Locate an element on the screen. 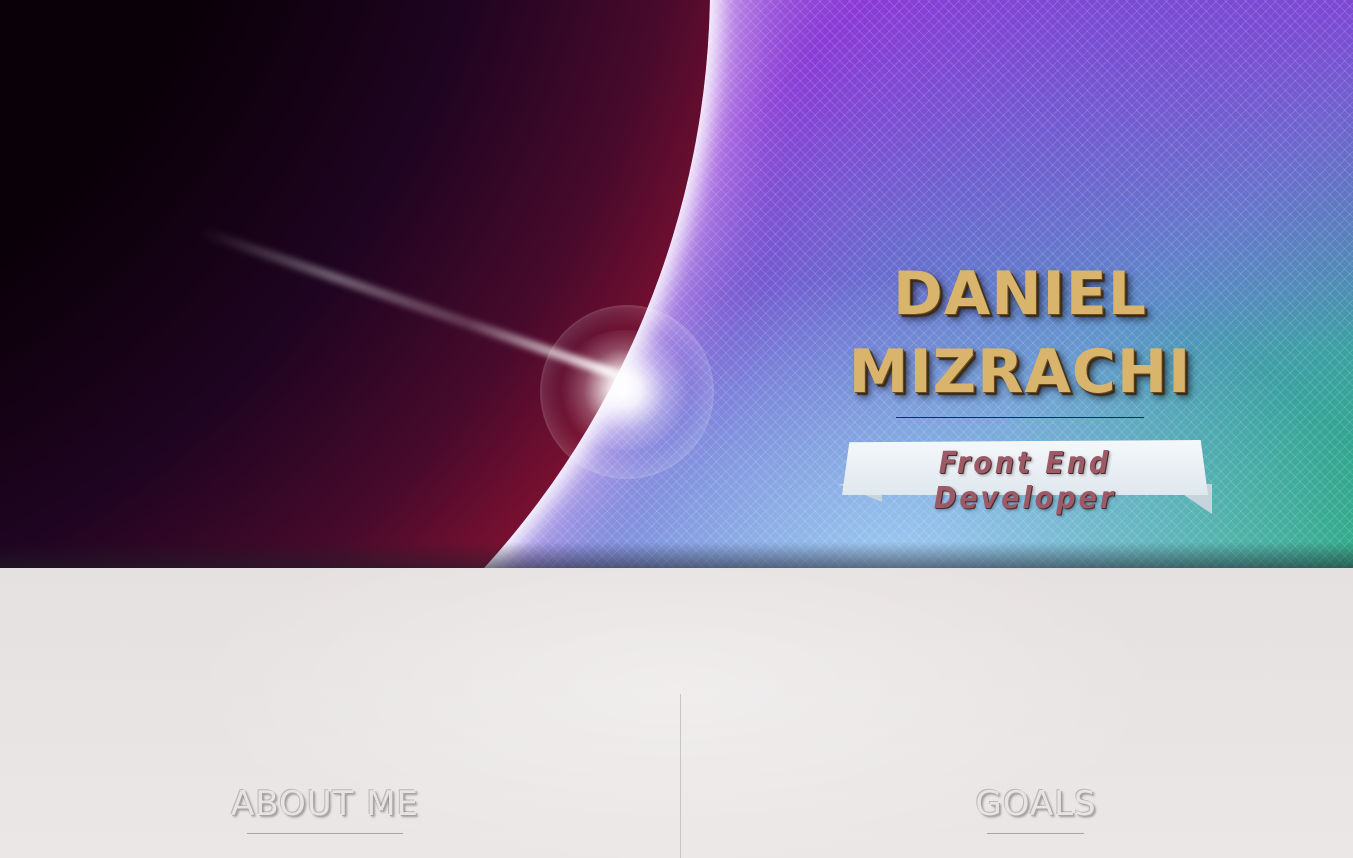 The width and height of the screenshot is (1353, 858). lens-flare-core is located at coordinates (625, 390).